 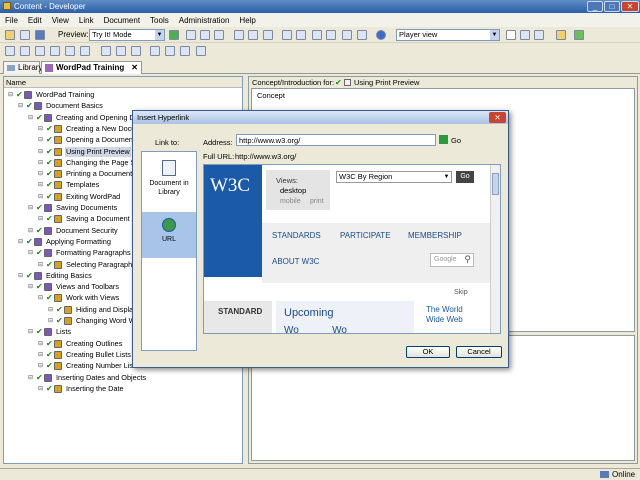 What do you see at coordinates (317, 201) in the screenshot?
I see `view-print: print` at bounding box center [317, 201].